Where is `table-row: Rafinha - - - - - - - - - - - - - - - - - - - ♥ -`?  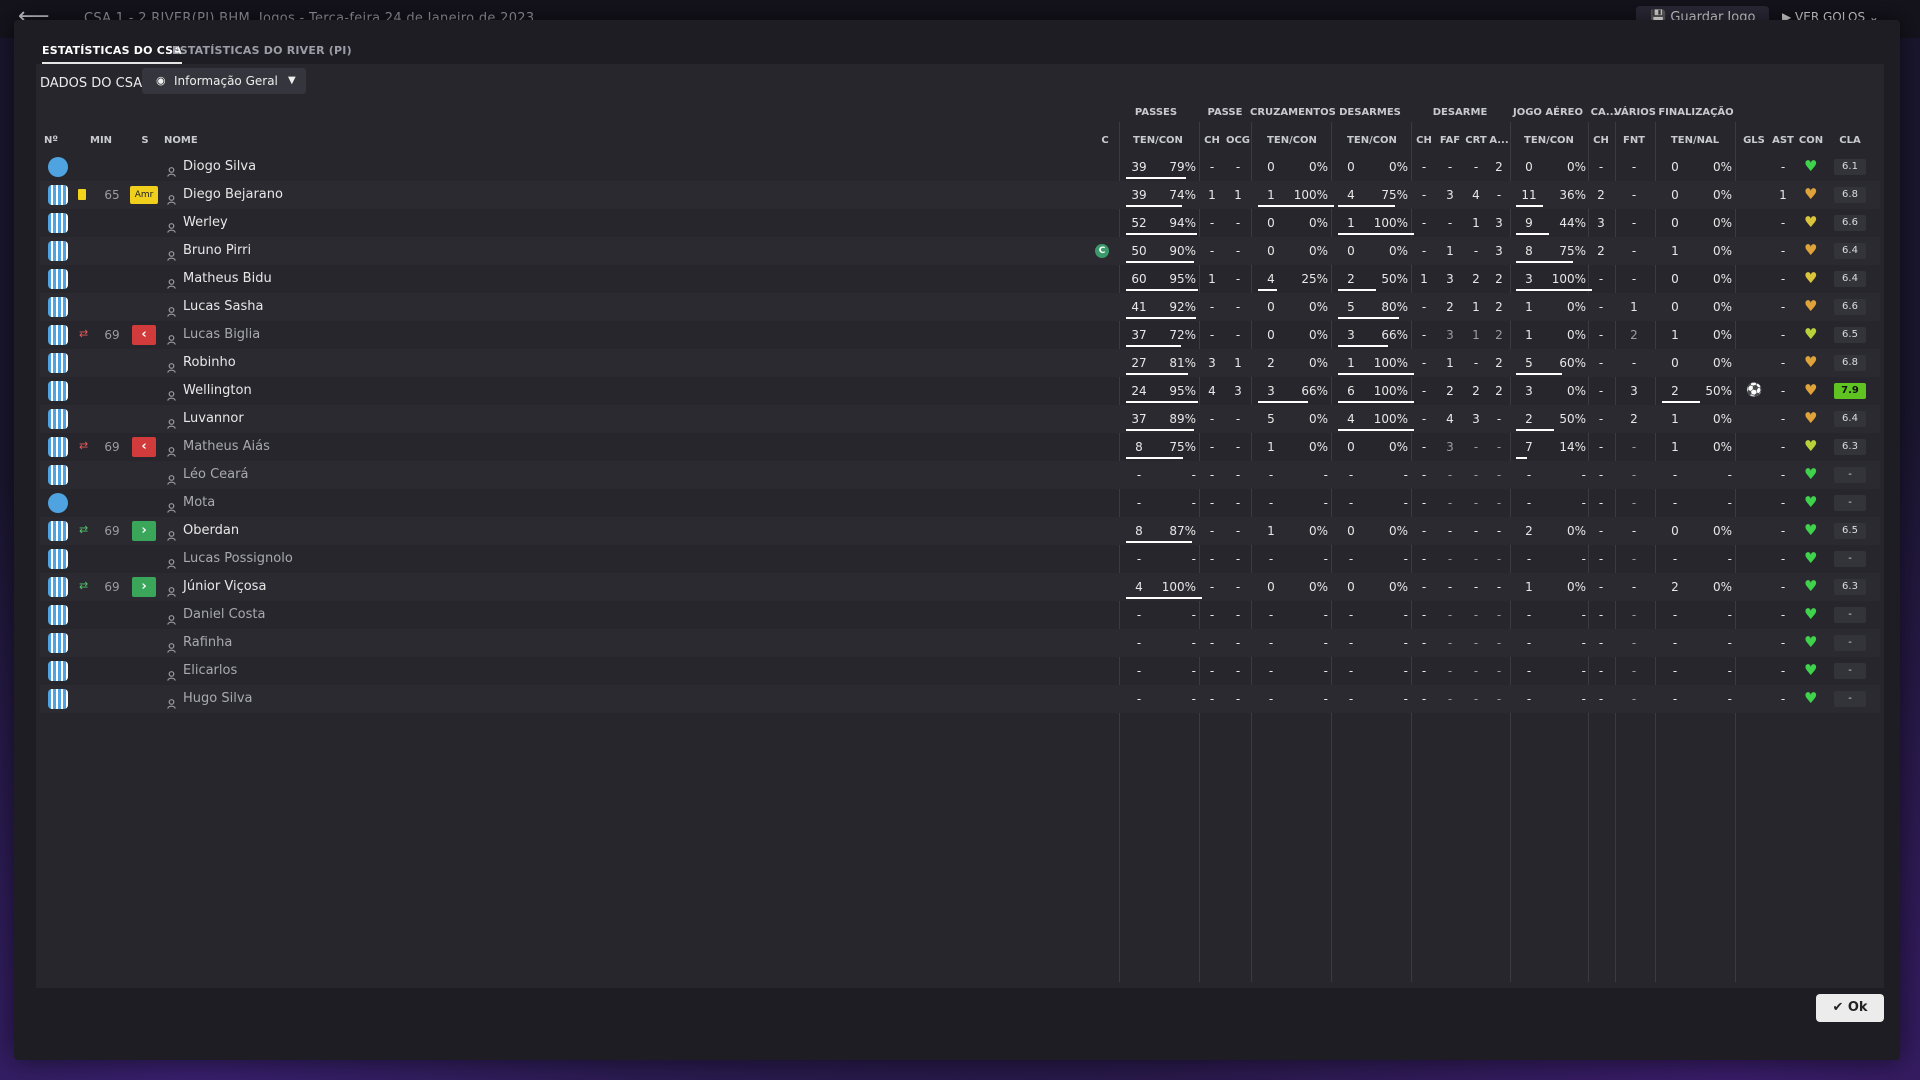 table-row: Rafinha - - - - - - - - - - - - - - - - - - - ♥ - is located at coordinates (960, 643).